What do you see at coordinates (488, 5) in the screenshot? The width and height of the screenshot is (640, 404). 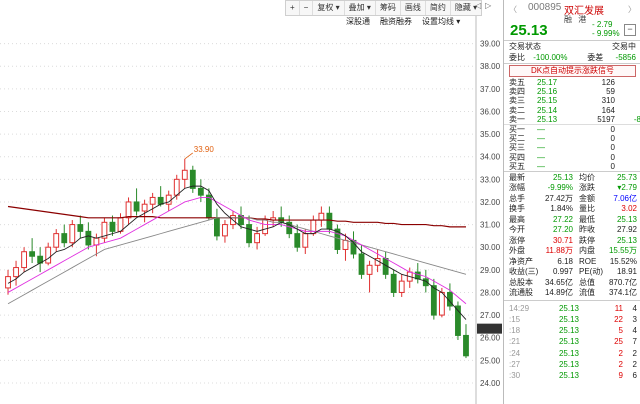 I see `scroll-right-icon: ▷` at bounding box center [488, 5].